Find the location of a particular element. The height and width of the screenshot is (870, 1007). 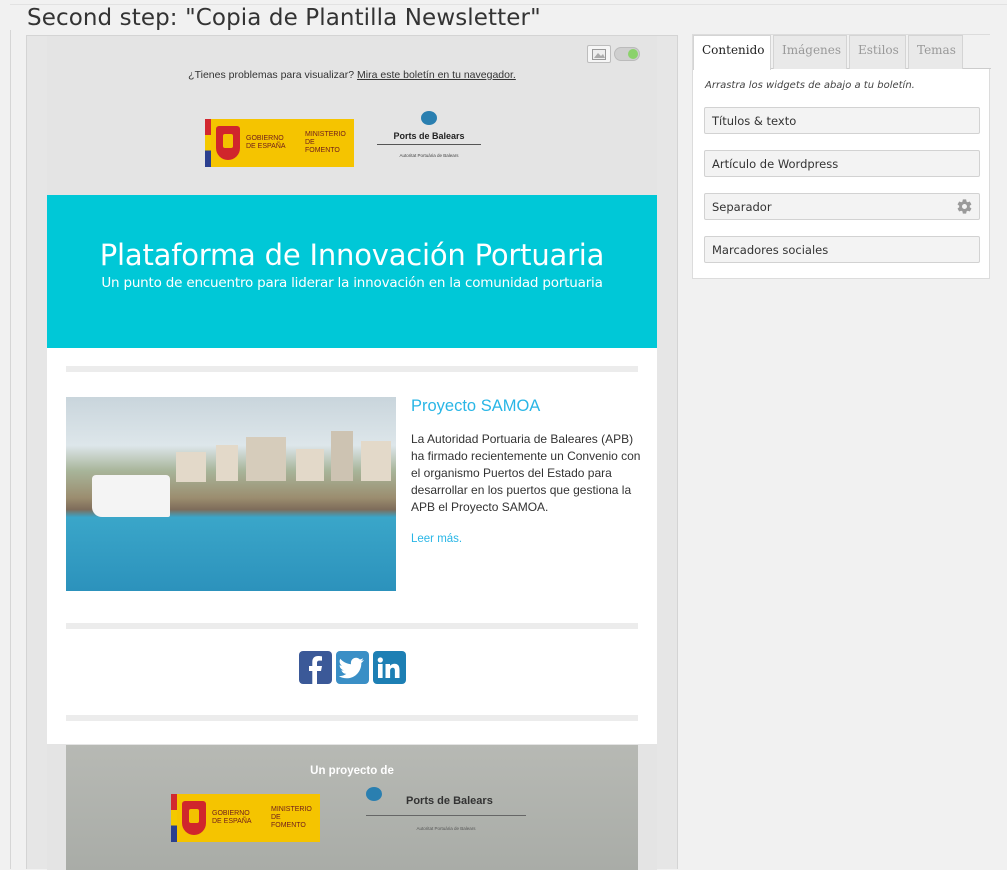

ports-logo-name: Ports de Balears is located at coordinates (429, 136).